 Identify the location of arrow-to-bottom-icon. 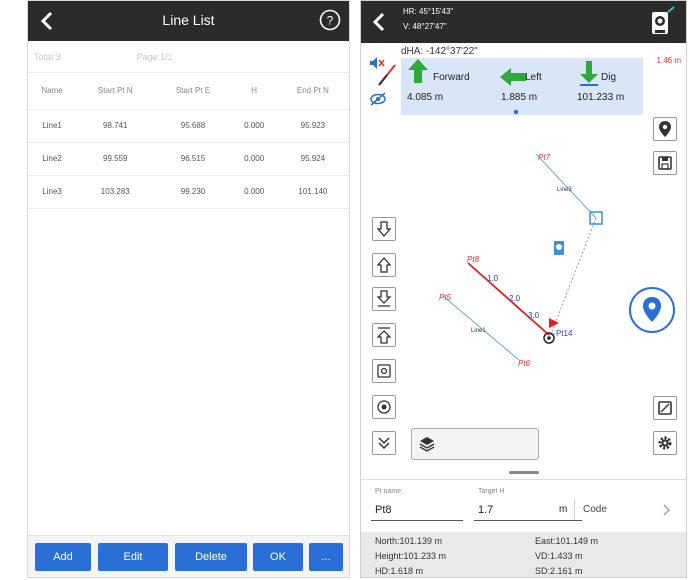
(384, 298).